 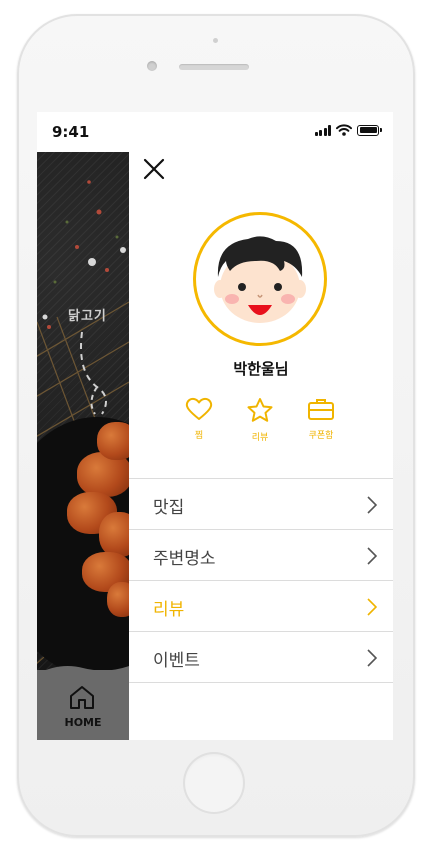 I want to click on menu-item-restaurants: 맛집, so click(x=261, y=504).